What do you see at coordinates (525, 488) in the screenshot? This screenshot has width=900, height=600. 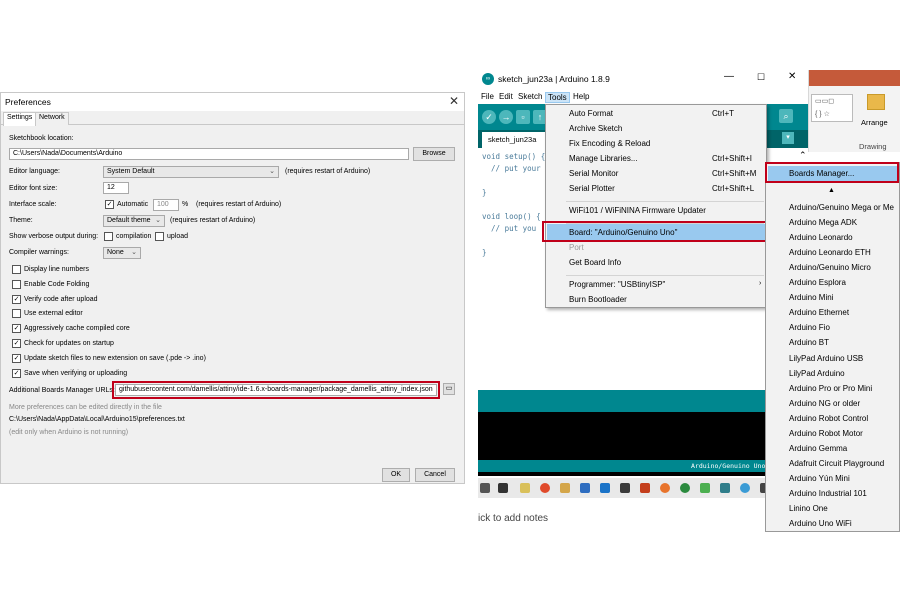 I see `file-explorer-icon` at bounding box center [525, 488].